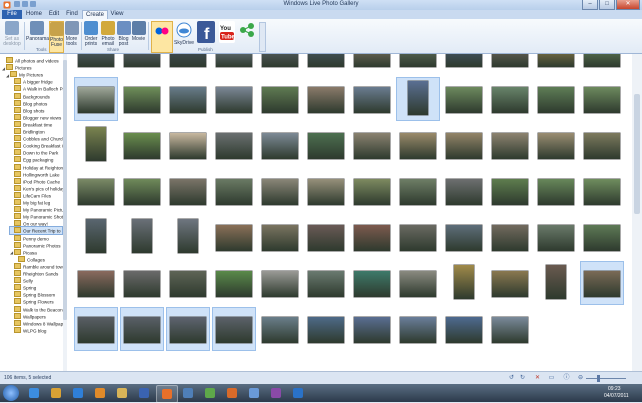 This screenshot has height=403, width=642. What do you see at coordinates (247, 36) in the screenshot?
I see `network-share-button` at bounding box center [247, 36].